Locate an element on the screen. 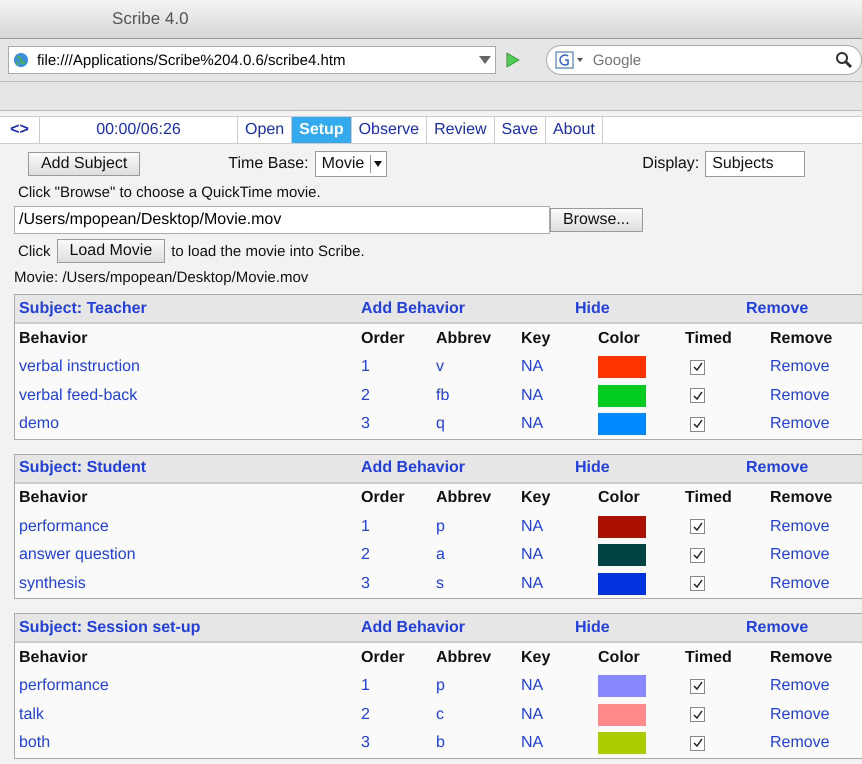 The height and width of the screenshot is (764, 862). search-bar: Google is located at coordinates (704, 60).